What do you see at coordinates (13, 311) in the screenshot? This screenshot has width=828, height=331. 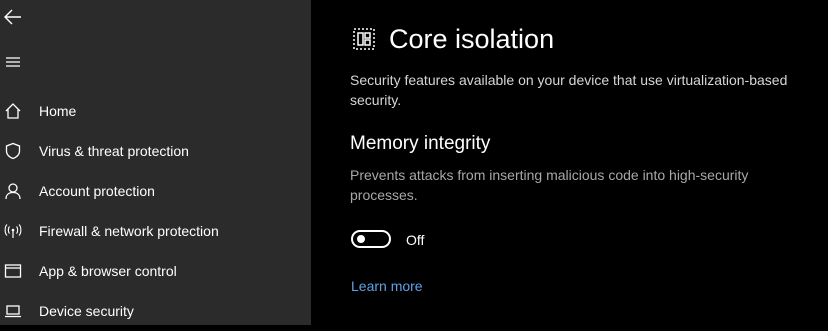 I see `laptop-icon` at bounding box center [13, 311].